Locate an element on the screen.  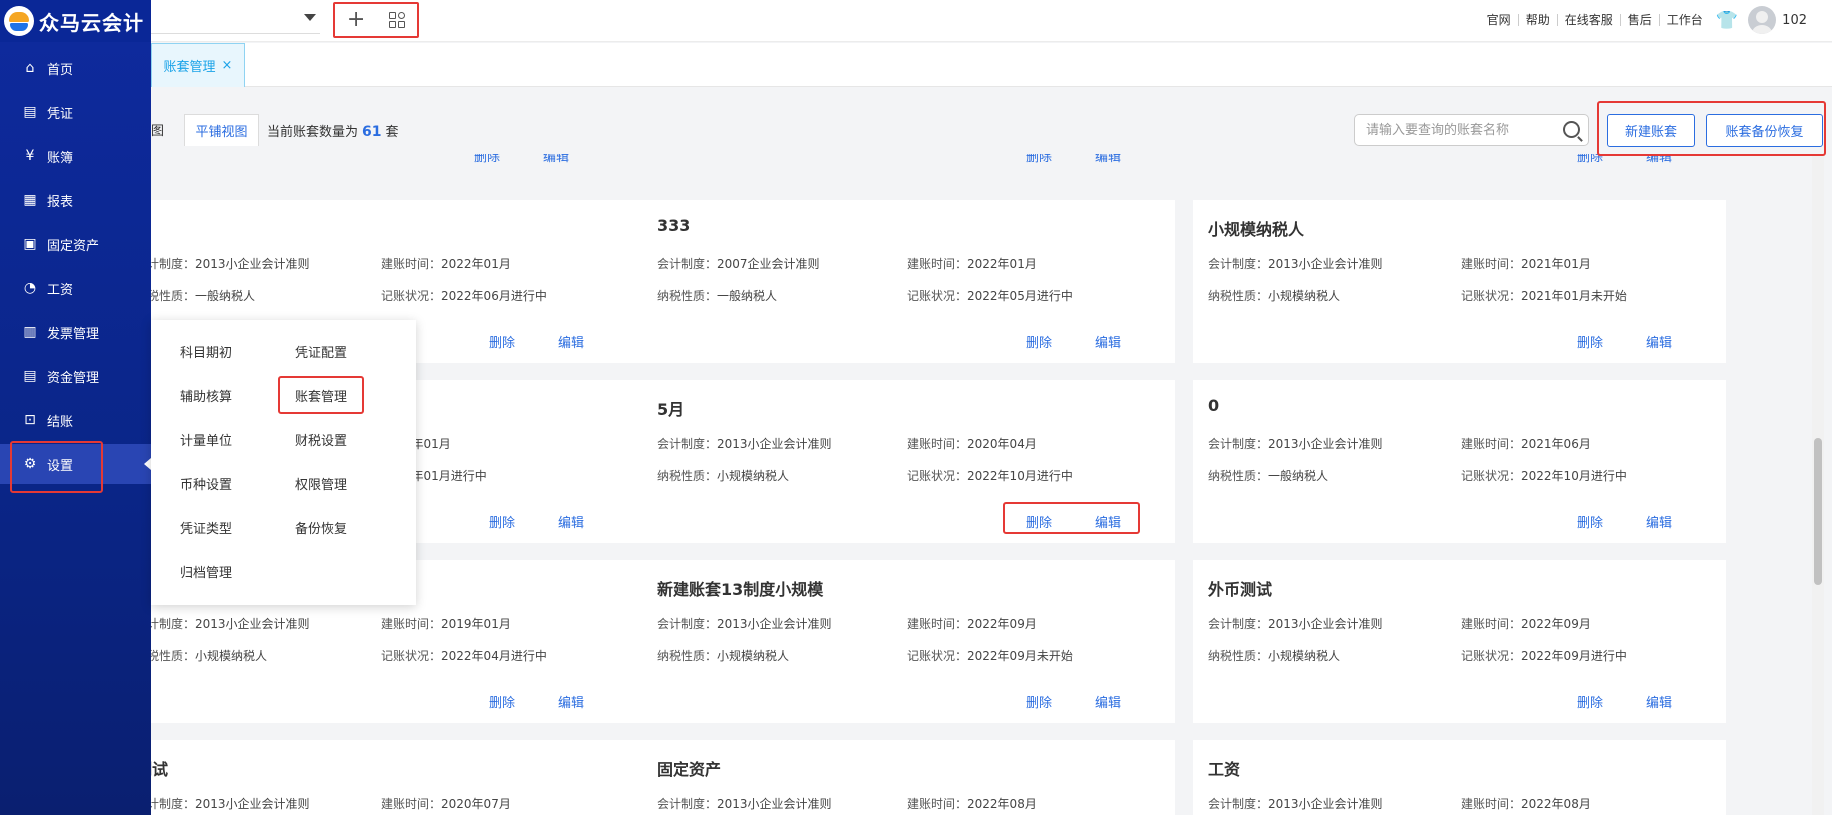
tax-value: 一般纳税人 is located at coordinates (1298, 476).